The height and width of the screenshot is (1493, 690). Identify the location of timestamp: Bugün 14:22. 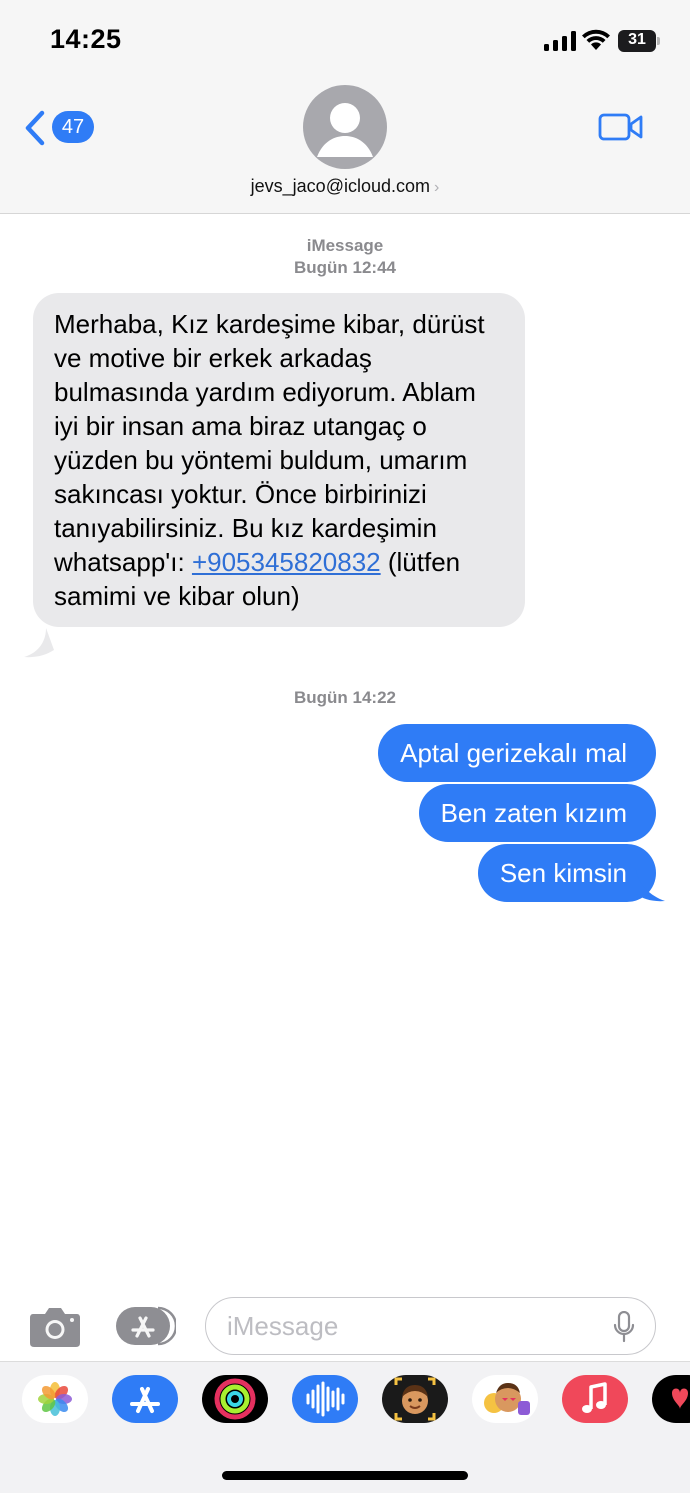
(345, 698).